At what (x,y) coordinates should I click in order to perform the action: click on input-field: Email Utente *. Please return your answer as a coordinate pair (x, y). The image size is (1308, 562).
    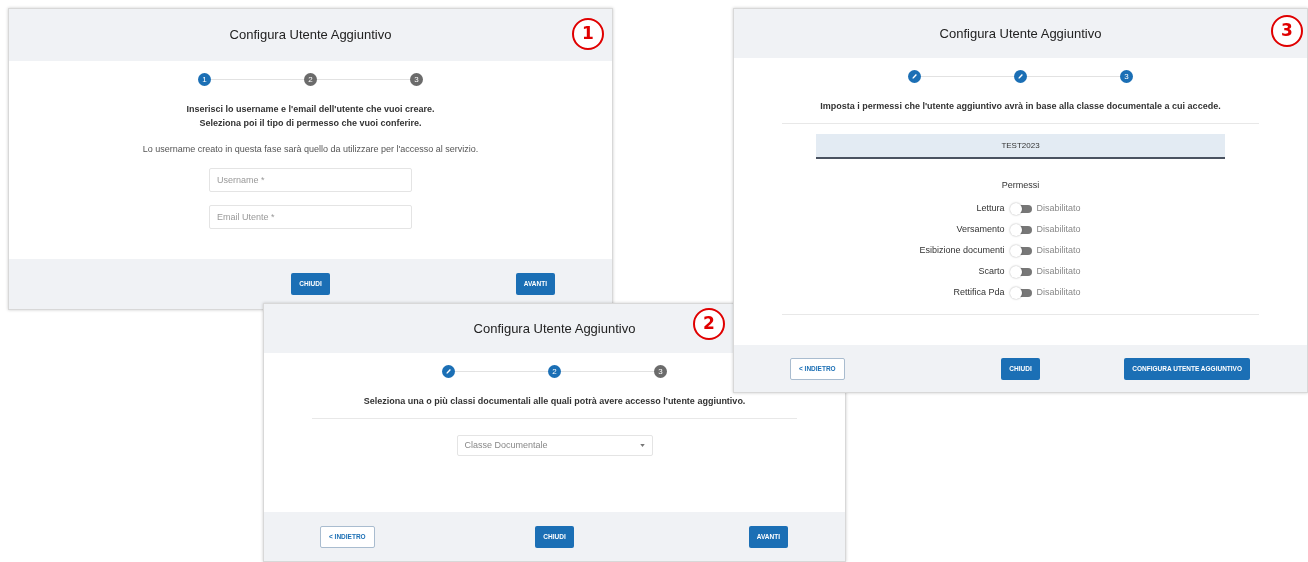
    Looking at the image, I should click on (310, 216).